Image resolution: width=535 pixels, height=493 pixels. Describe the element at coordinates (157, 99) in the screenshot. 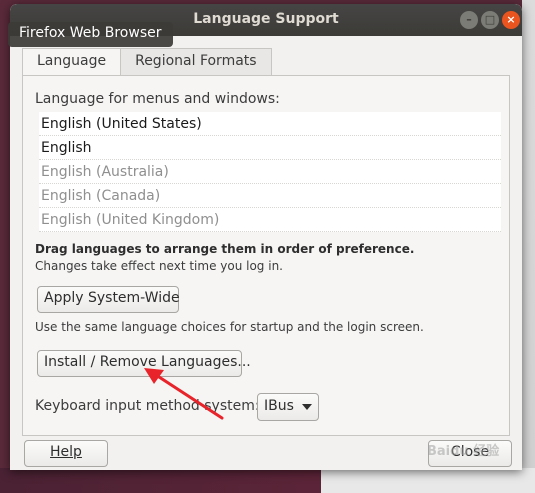

I see `language-list-label: Language for menus and windows:` at that location.